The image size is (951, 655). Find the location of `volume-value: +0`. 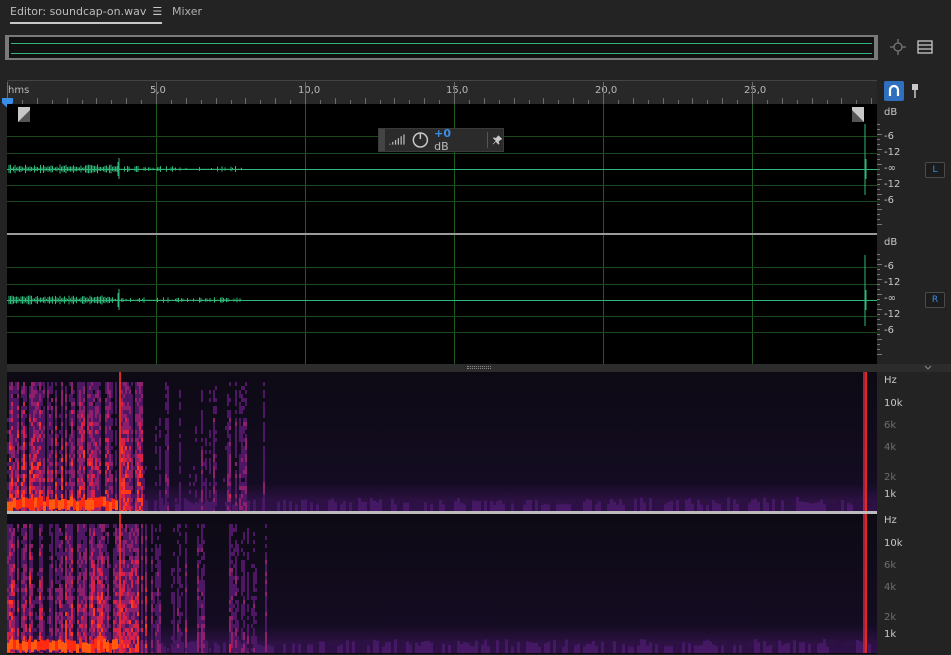

volume-value: +0 is located at coordinates (443, 133).